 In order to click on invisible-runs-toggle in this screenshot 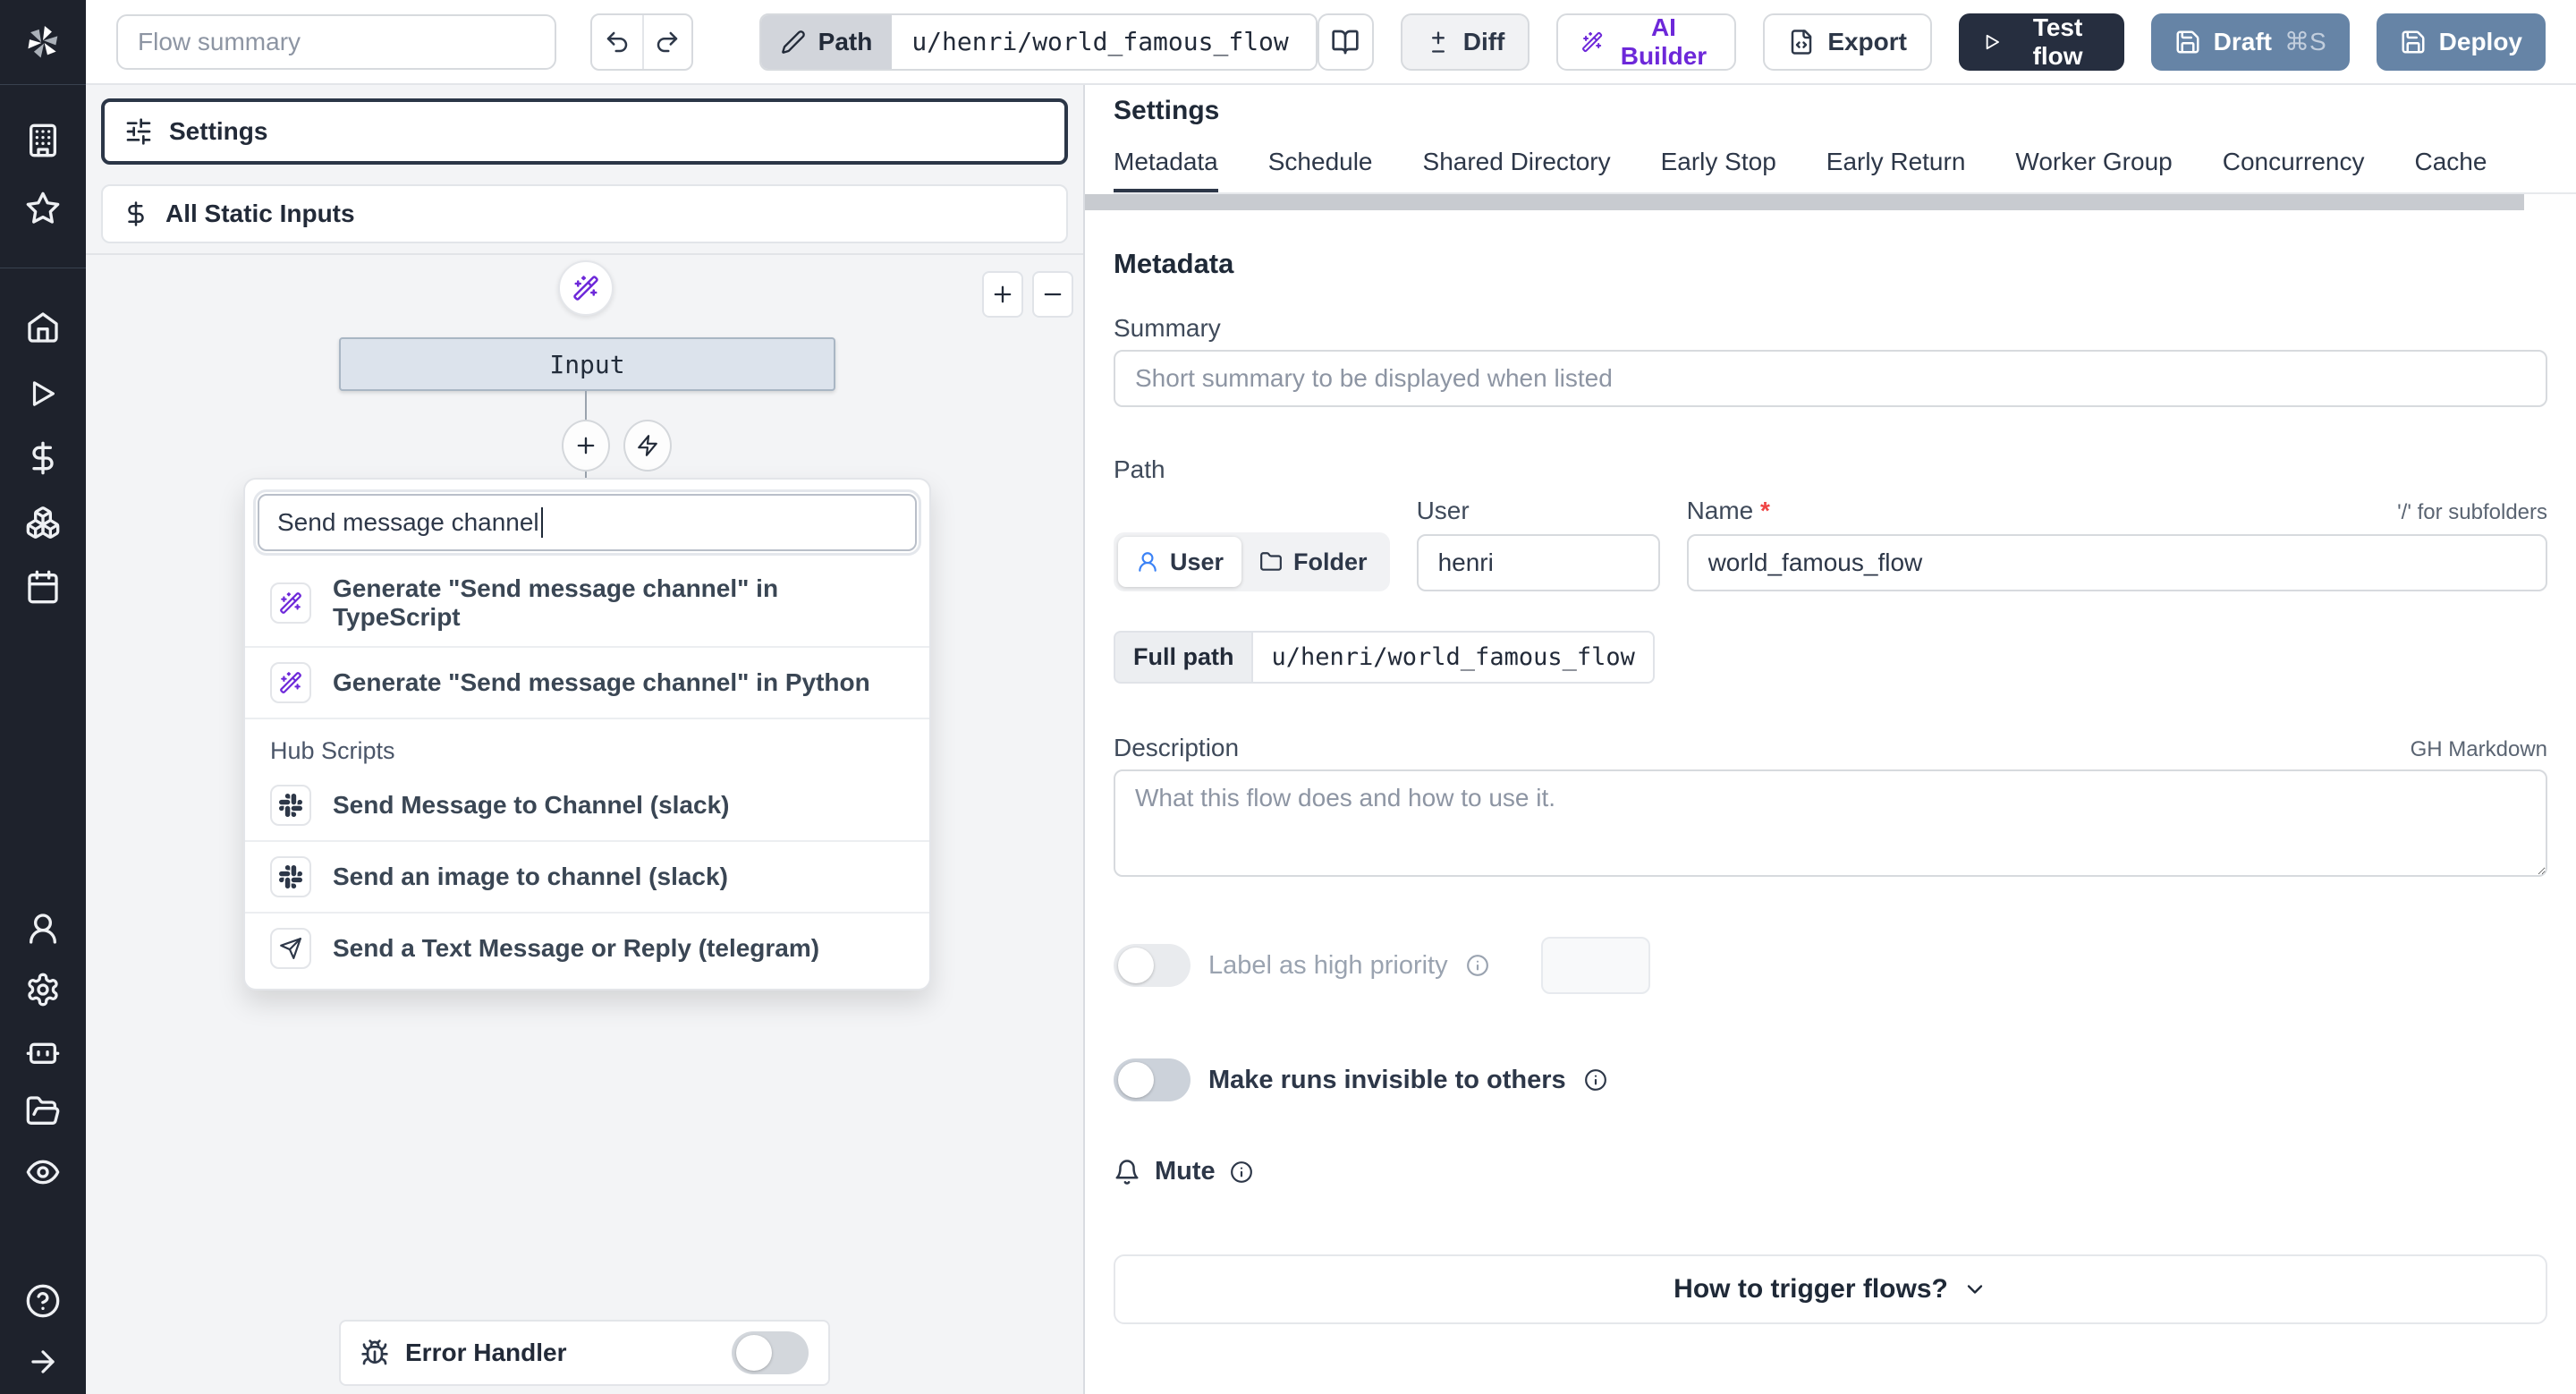, I will do `click(1152, 1079)`.